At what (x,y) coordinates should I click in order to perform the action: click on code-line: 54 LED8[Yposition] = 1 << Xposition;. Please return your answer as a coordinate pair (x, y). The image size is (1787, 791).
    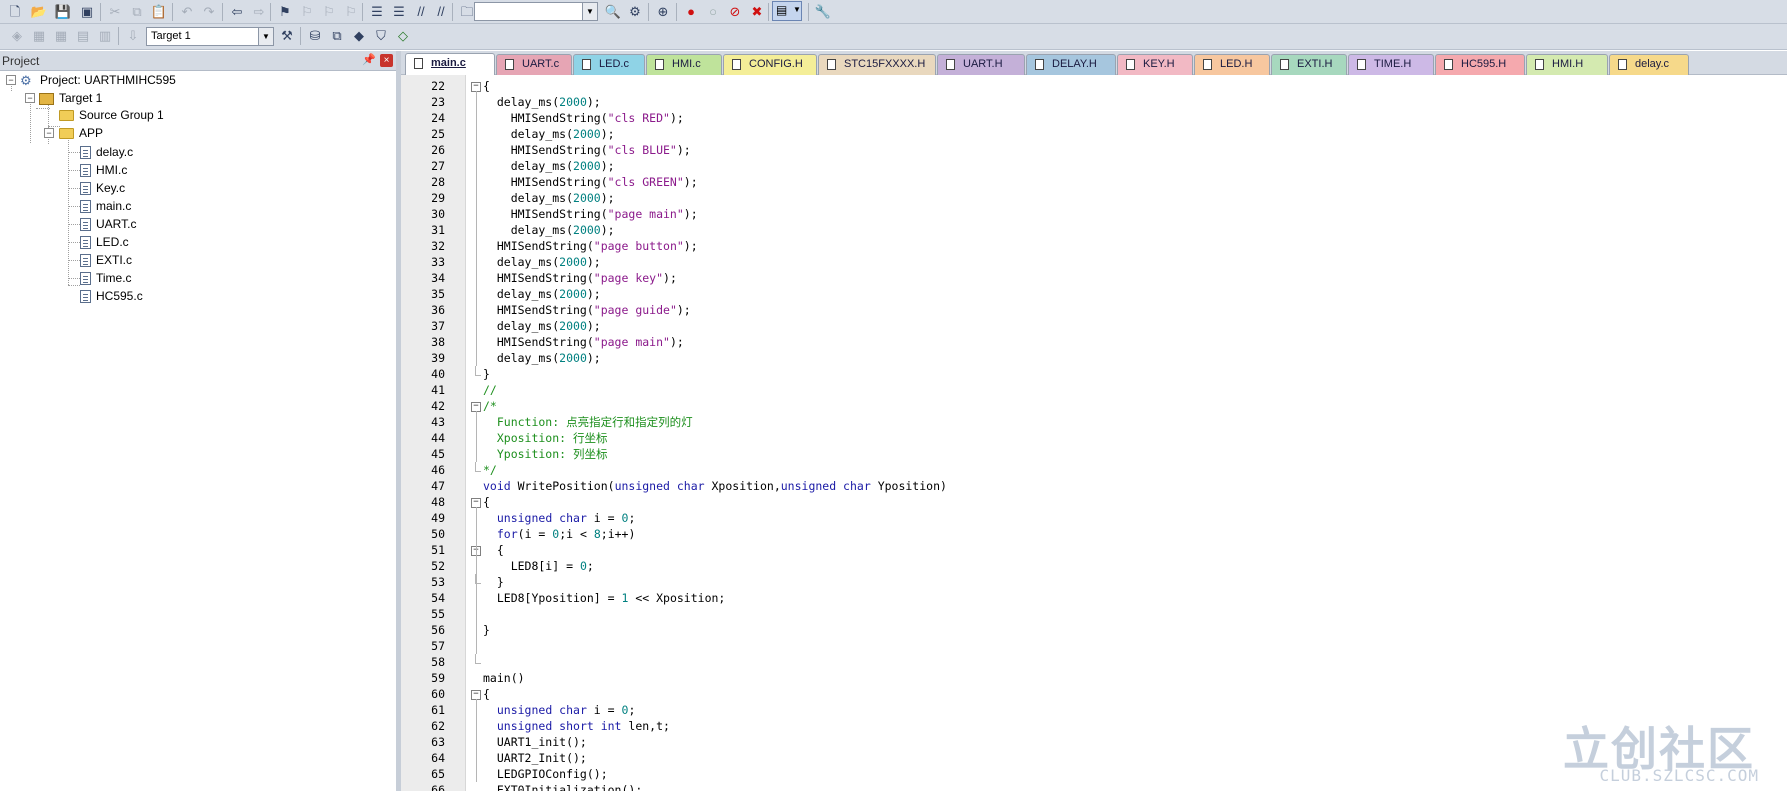
    Looking at the image, I should click on (1094, 598).